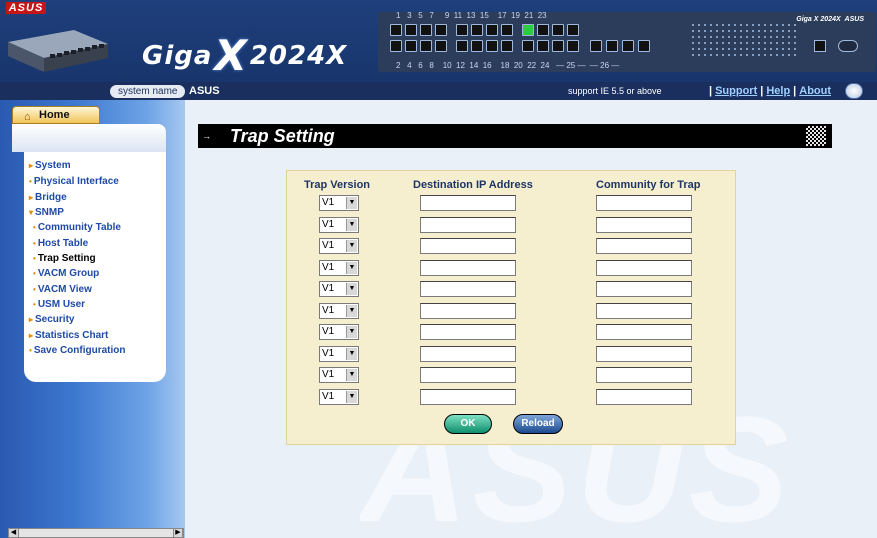 This screenshot has height=538, width=877. I want to click on sidebar-item-physical-interface: • Physical Interface, so click(74, 181).